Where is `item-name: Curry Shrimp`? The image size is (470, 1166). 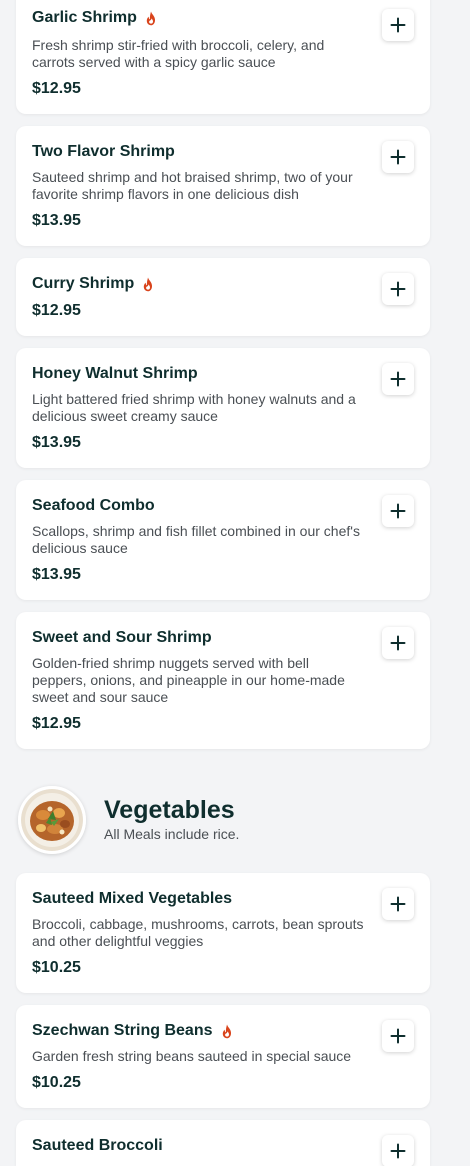
item-name: Curry Shrimp is located at coordinates (83, 283).